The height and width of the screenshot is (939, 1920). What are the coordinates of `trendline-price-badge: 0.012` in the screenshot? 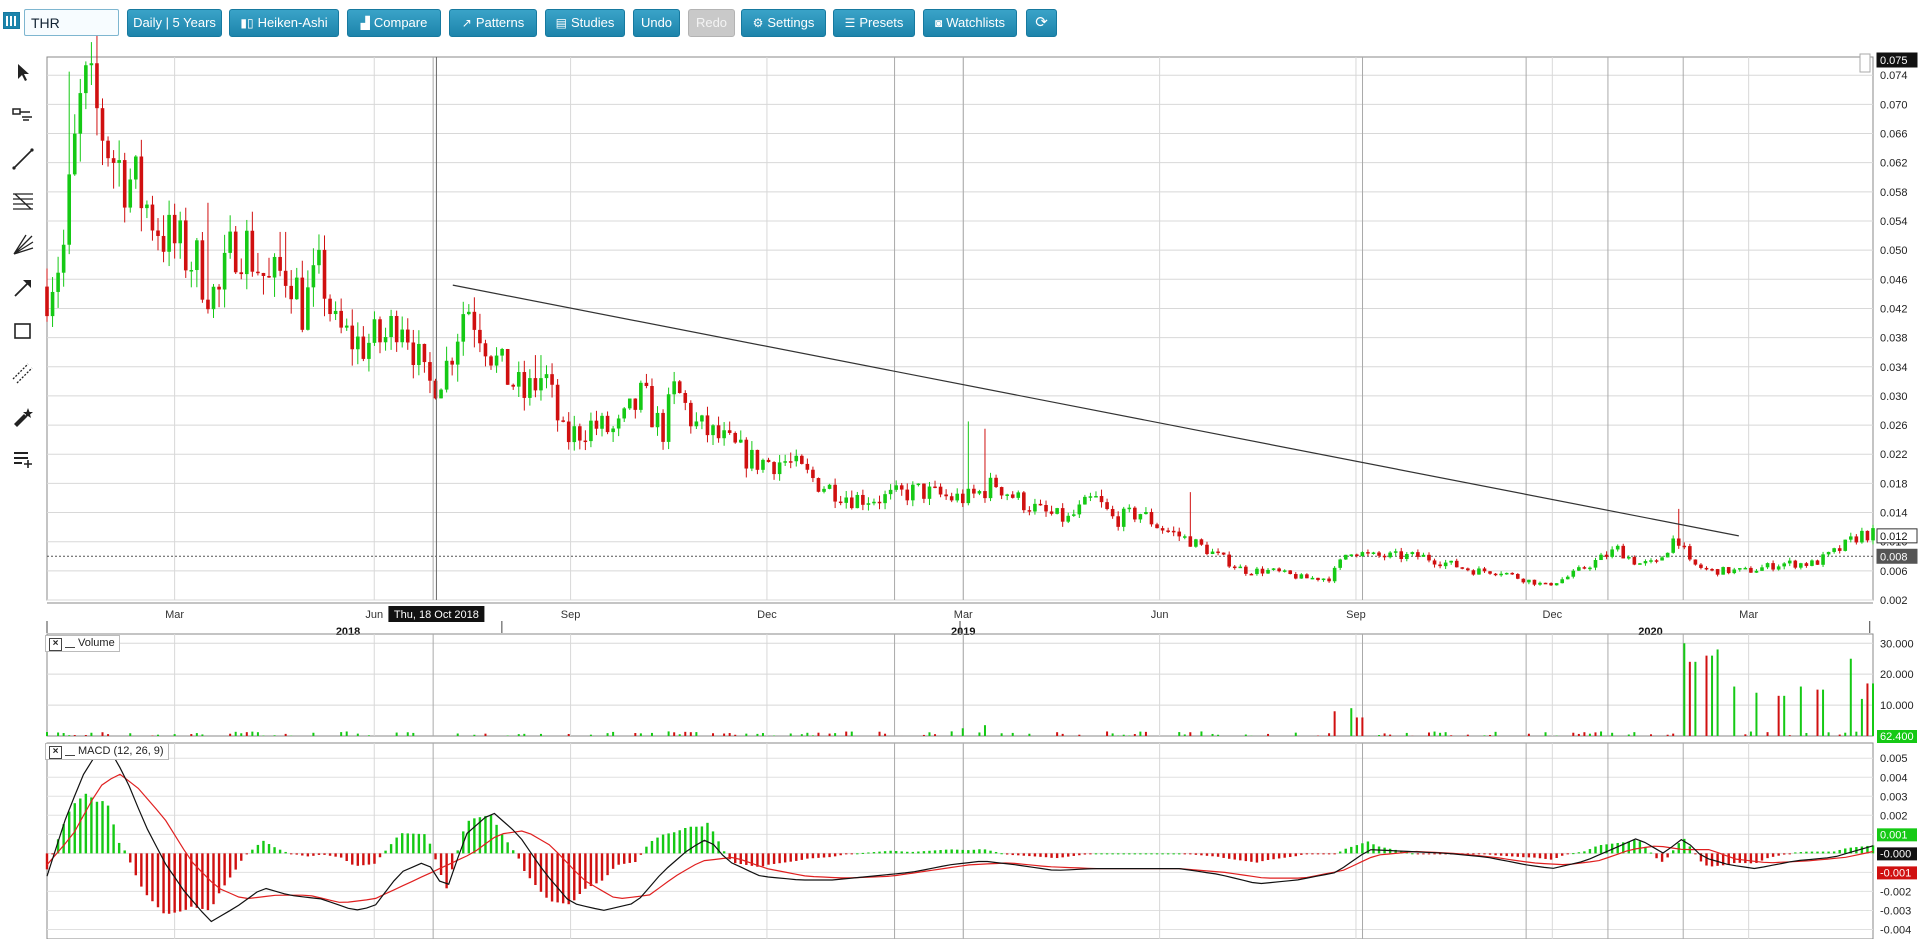 It's located at (1894, 537).